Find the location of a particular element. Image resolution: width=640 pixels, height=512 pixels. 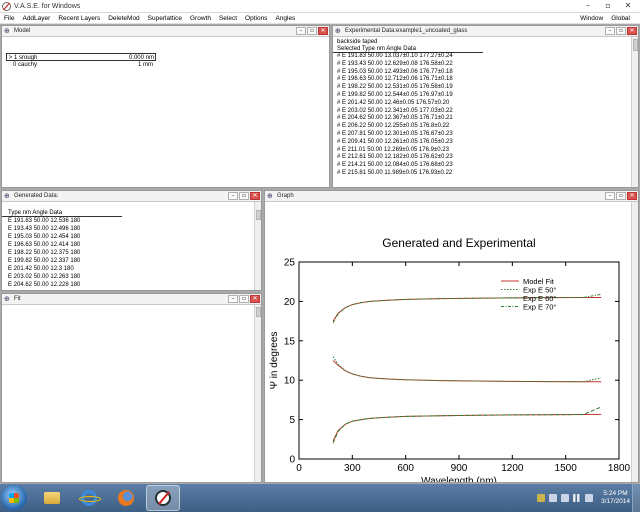

series-line-exp-e-60- is located at coordinates (467, 425).